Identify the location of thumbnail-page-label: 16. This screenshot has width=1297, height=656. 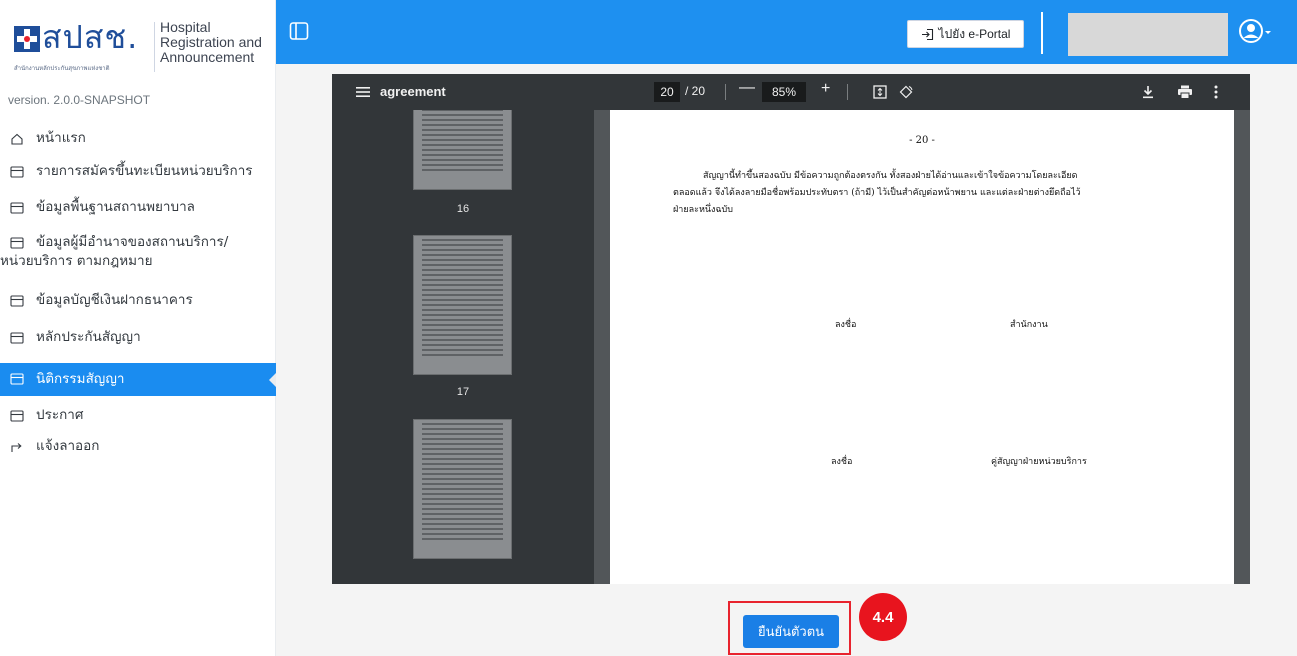
(463, 209).